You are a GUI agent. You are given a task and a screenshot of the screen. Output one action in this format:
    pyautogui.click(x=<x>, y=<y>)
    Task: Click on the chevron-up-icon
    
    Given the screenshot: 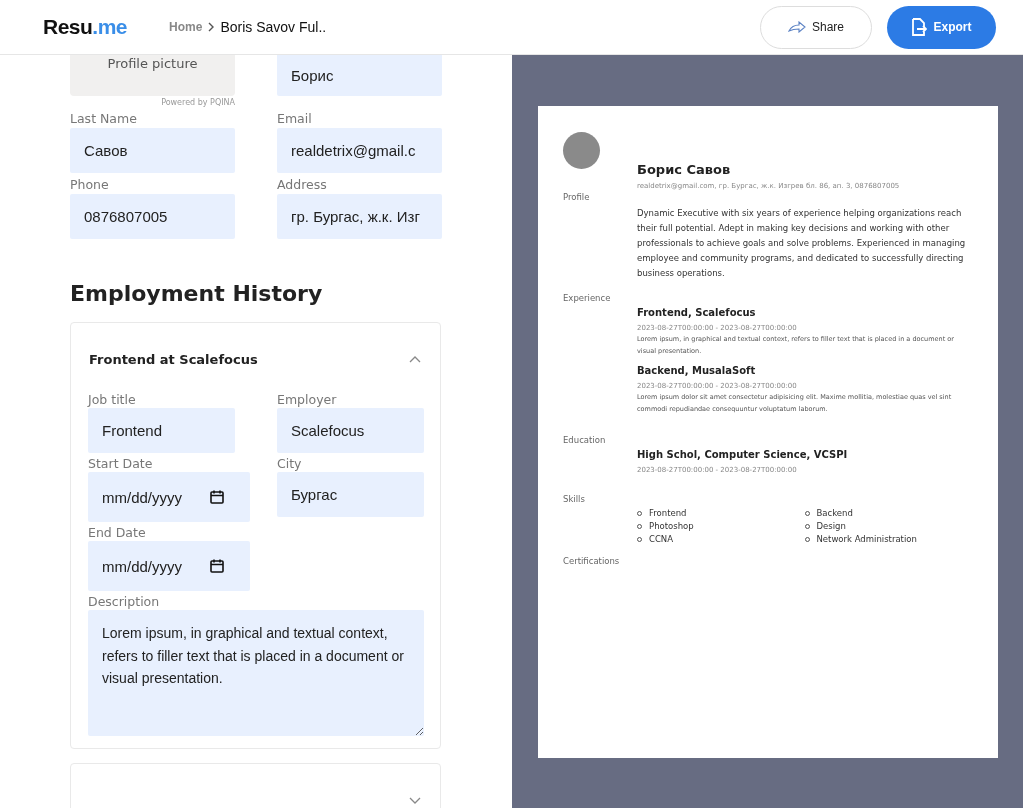 What is the action you would take?
    pyautogui.click(x=415, y=359)
    